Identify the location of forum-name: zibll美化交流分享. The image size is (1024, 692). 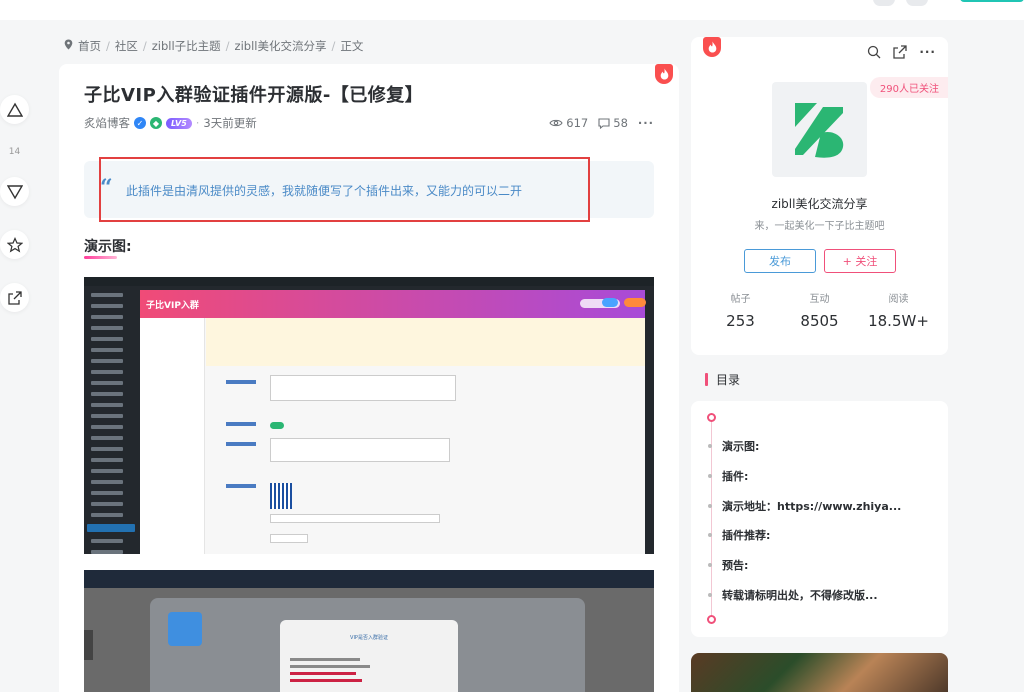
(819, 203).